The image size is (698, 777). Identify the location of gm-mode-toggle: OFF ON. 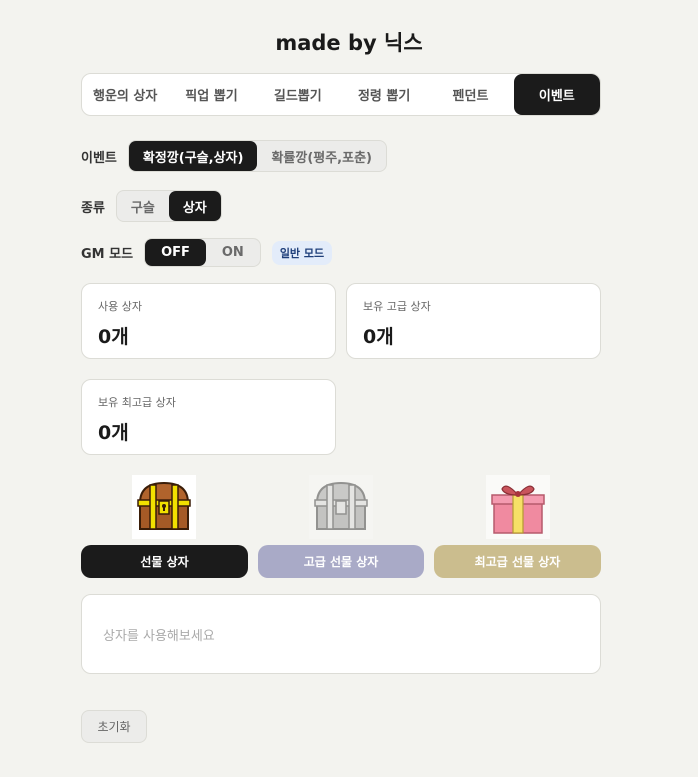
(202, 252).